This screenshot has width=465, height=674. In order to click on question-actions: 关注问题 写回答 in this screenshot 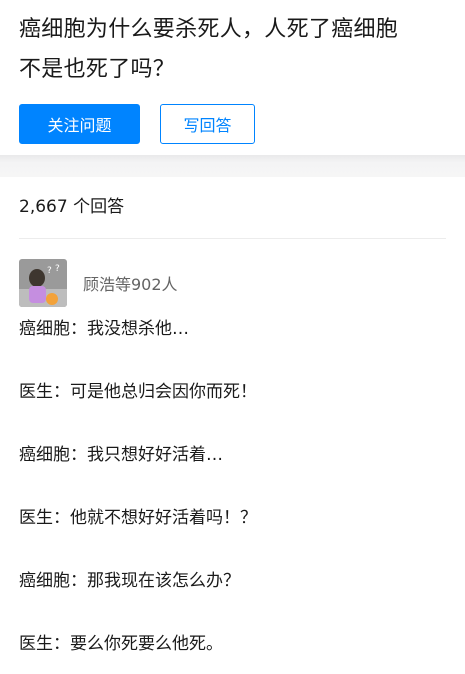, I will do `click(233, 124)`.